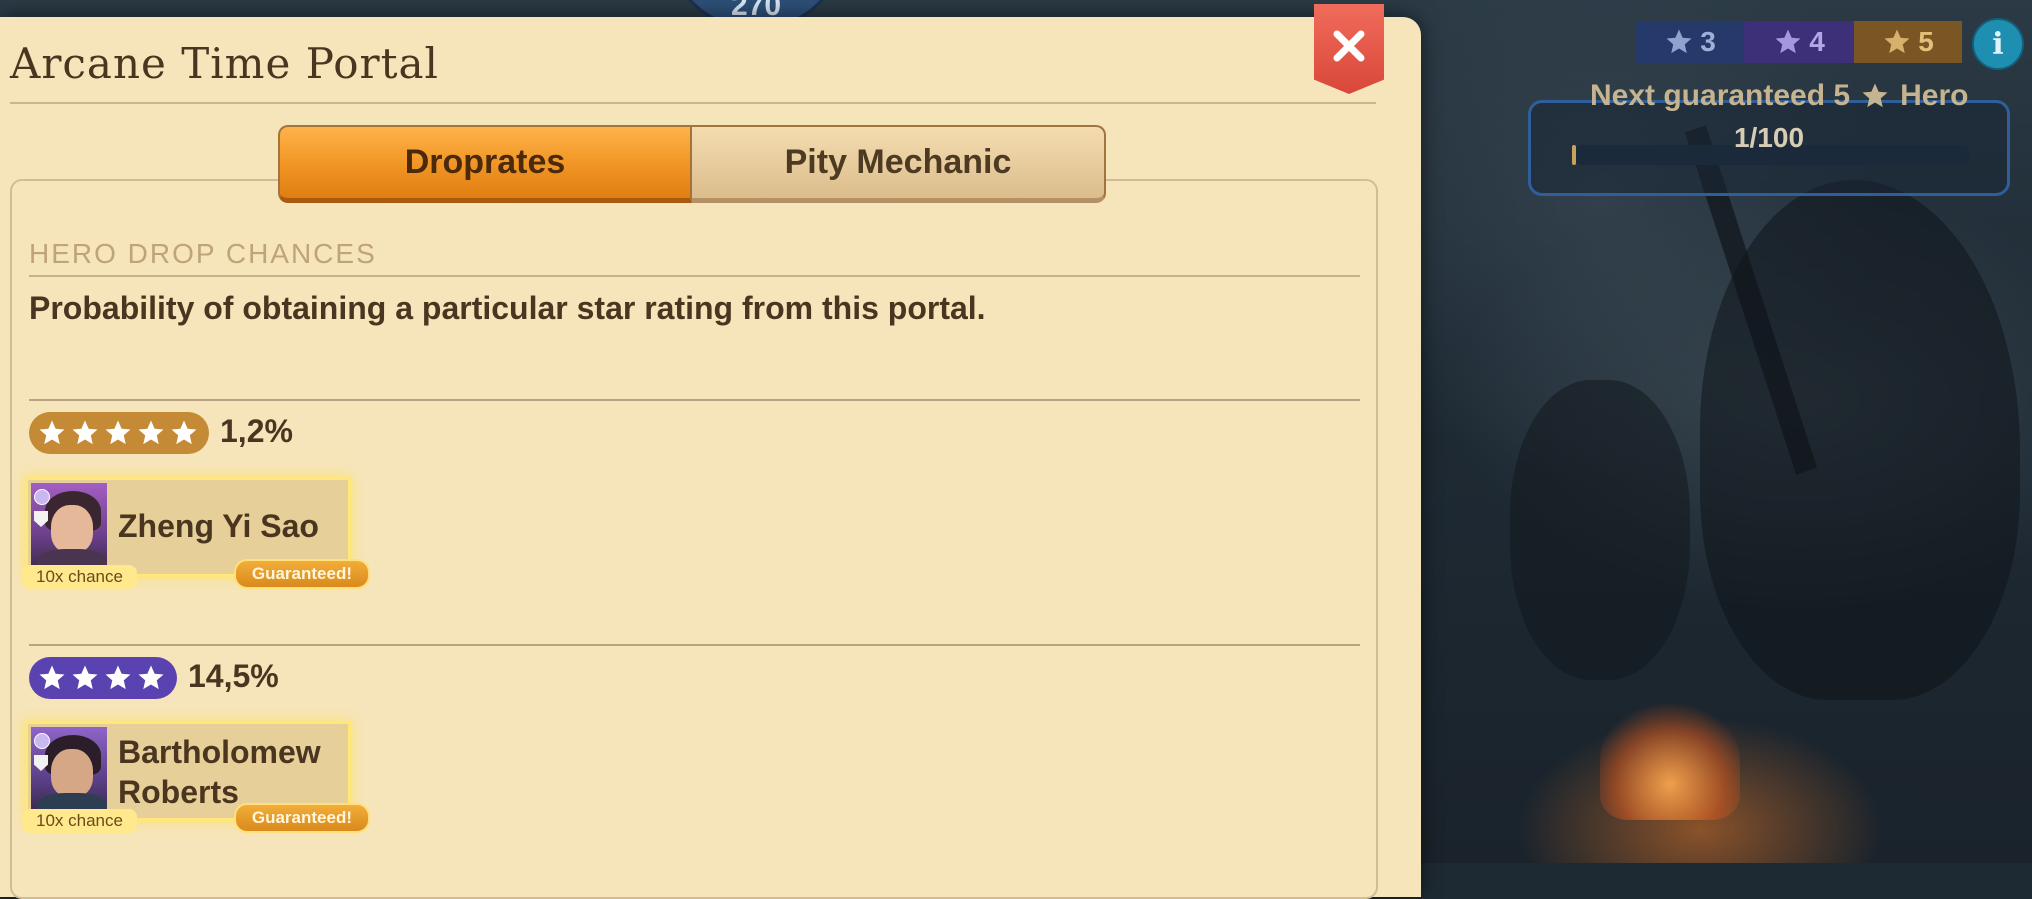 The width and height of the screenshot is (2032, 899). I want to click on hero-name-line1: Bartholomew, so click(219, 752).